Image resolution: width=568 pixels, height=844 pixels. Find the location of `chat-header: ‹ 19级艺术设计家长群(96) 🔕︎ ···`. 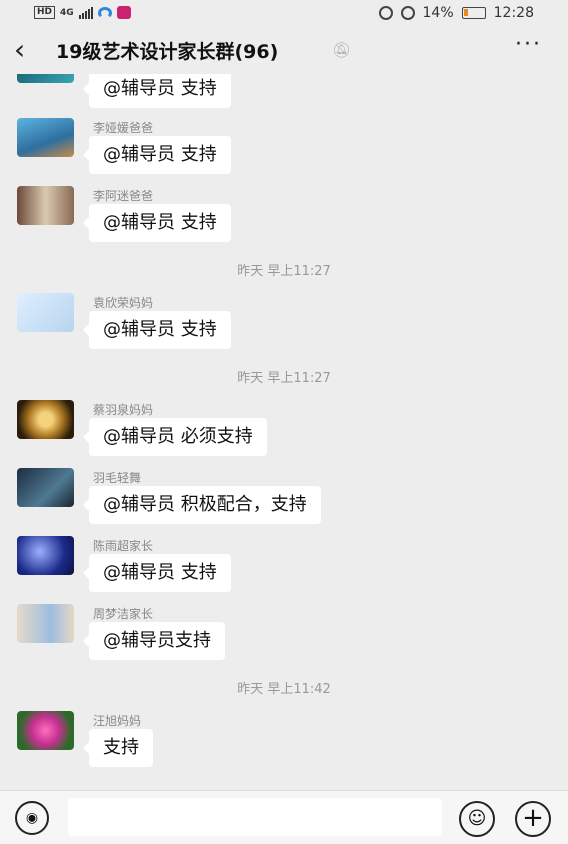

chat-header: ‹ 19级艺术设计家长群(96) 🔕︎ ··· is located at coordinates (284, 51).